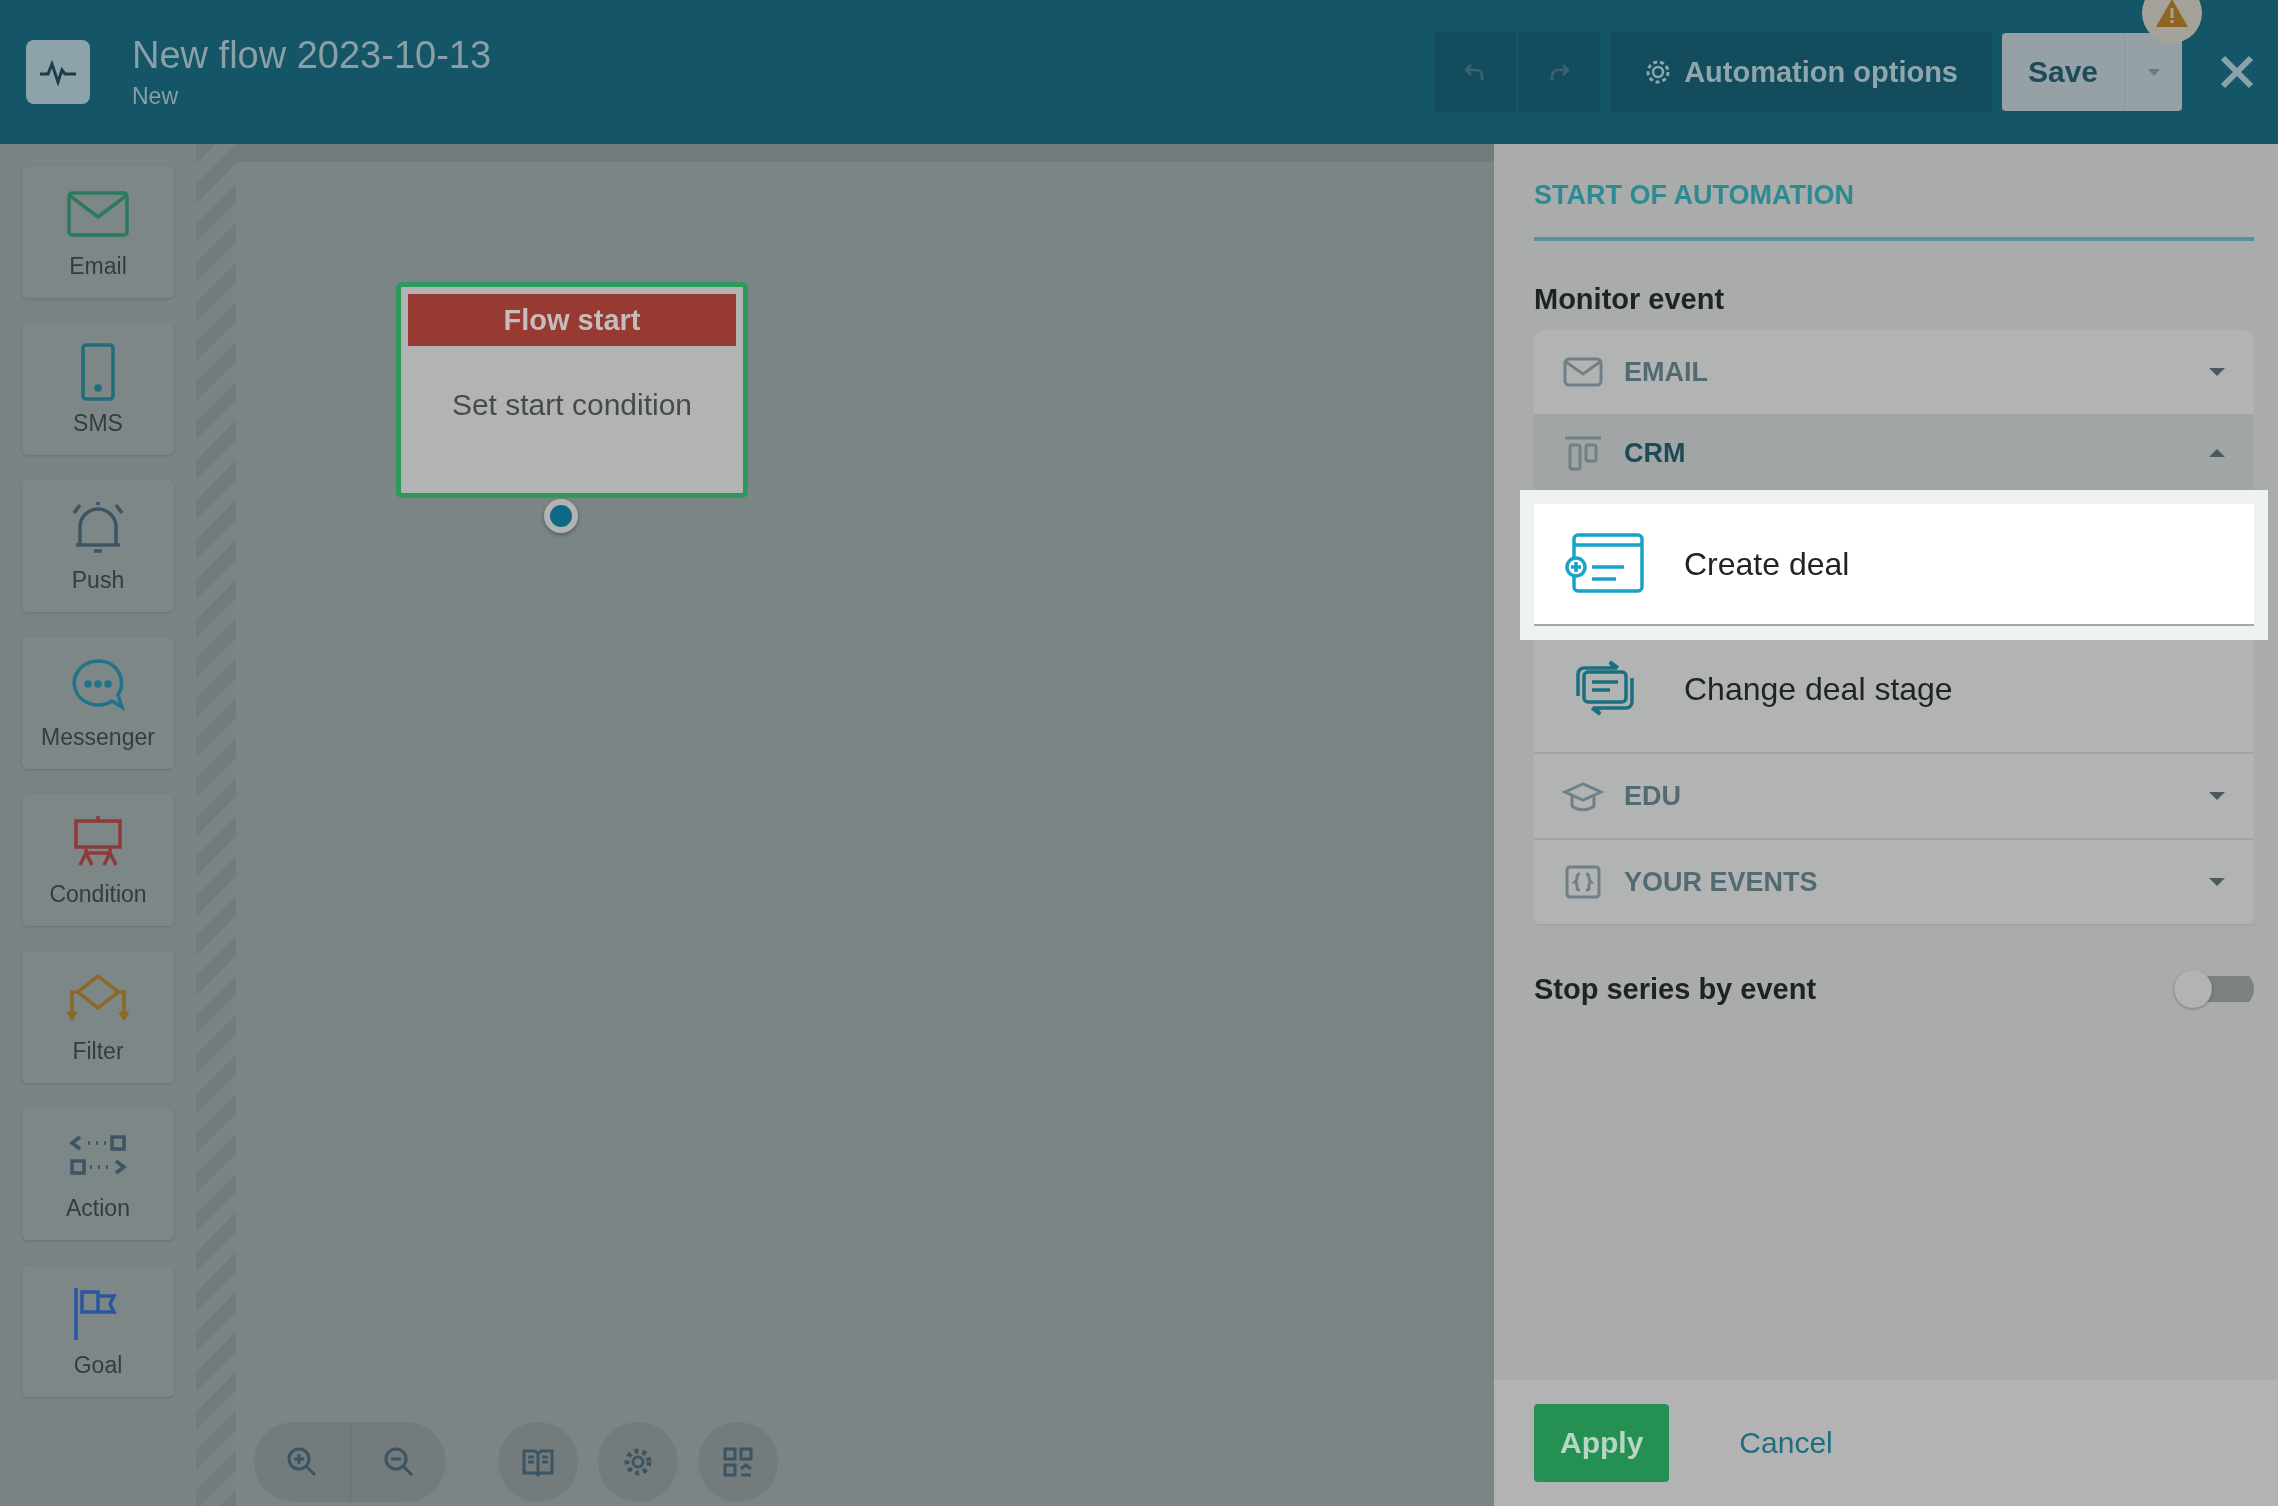  What do you see at coordinates (1894, 883) in the screenshot?
I see `event-group-header: YOUR EVENTS` at bounding box center [1894, 883].